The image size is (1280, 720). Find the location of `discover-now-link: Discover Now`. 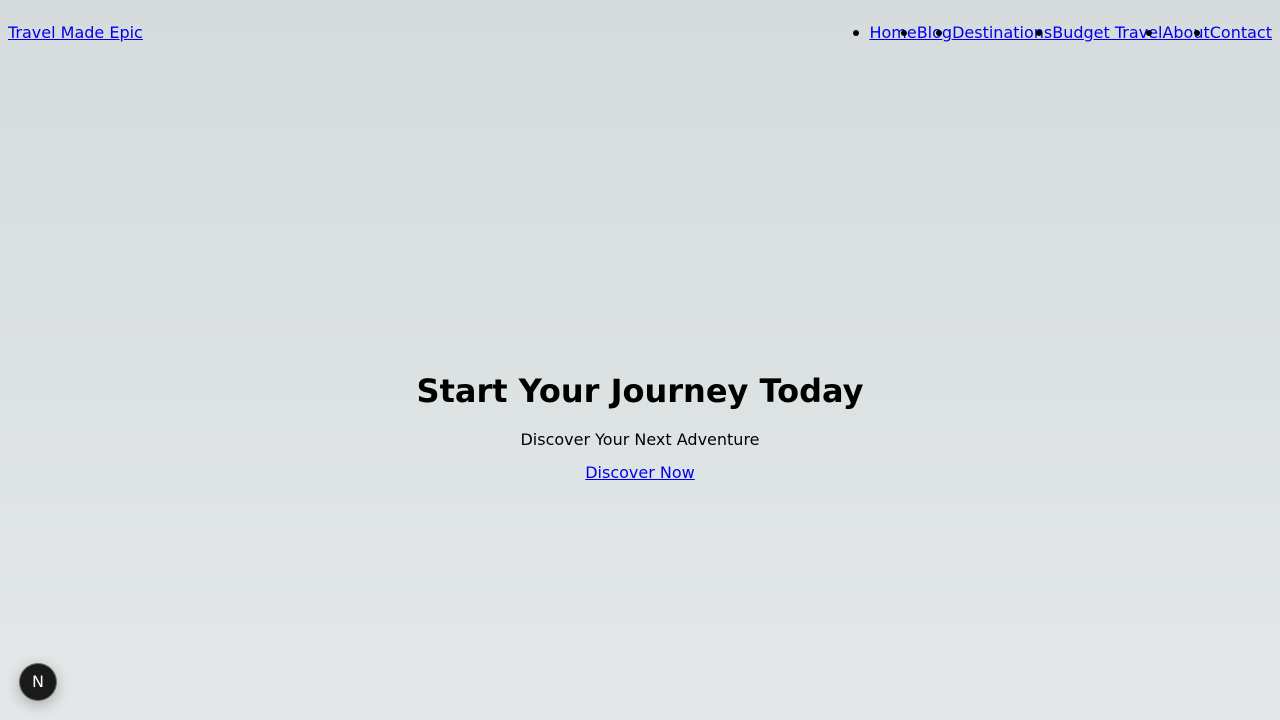

discover-now-link: Discover Now is located at coordinates (640, 473).